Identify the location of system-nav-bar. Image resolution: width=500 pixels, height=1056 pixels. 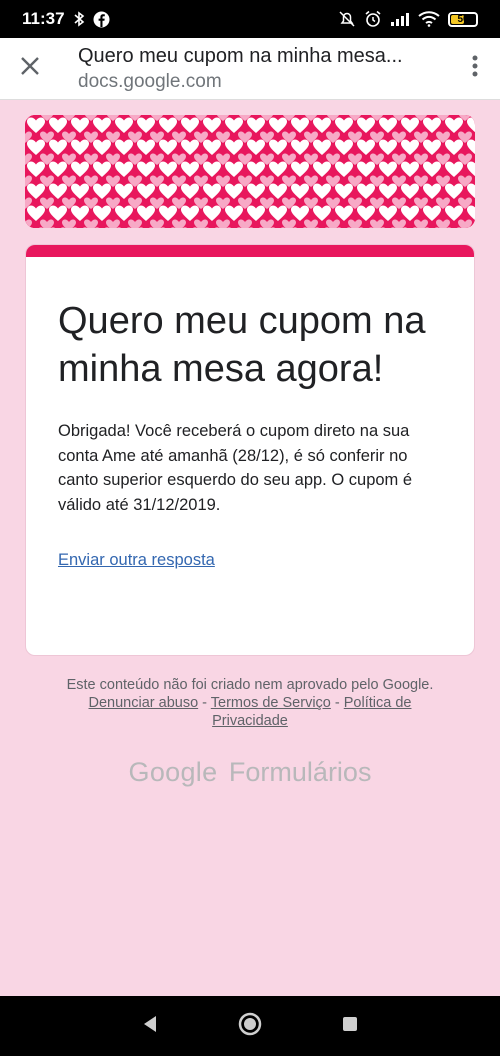
(250, 1026).